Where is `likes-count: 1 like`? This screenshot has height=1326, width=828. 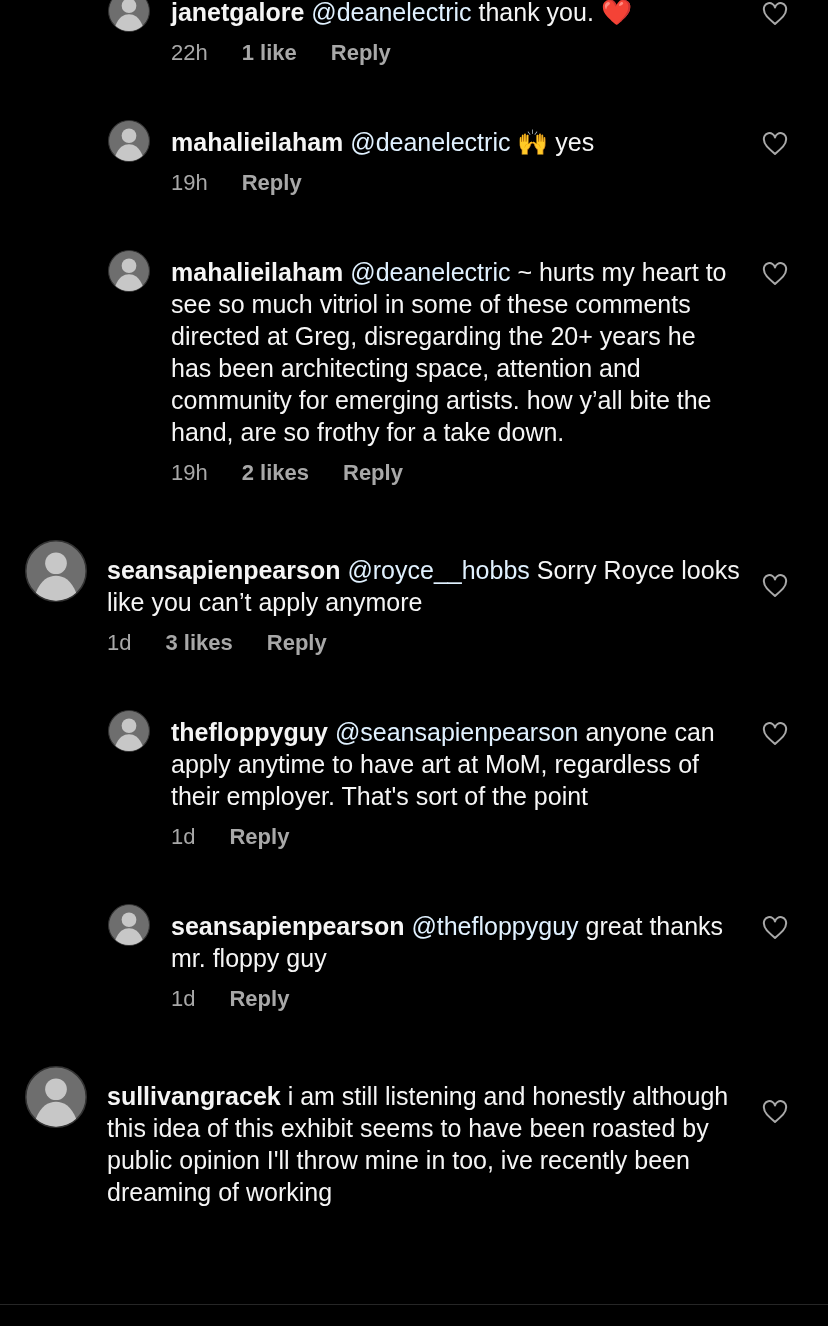
likes-count: 1 like is located at coordinates (269, 53).